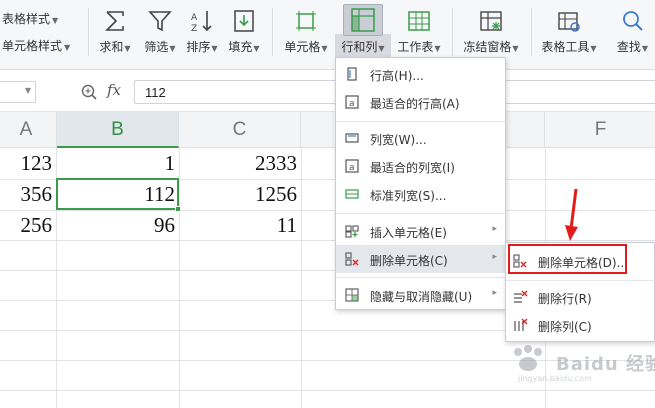 The width and height of the screenshot is (655, 408). What do you see at coordinates (306, 21) in the screenshot?
I see `cell-icon` at bounding box center [306, 21].